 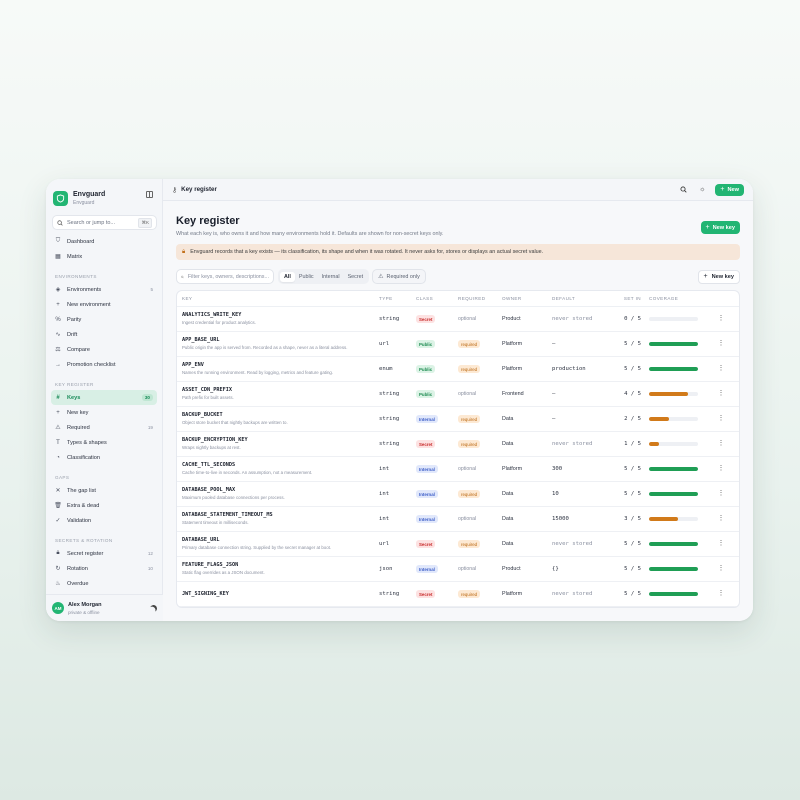 What do you see at coordinates (74, 397) in the screenshot?
I see `sidebar-item-label: Keys` at bounding box center [74, 397].